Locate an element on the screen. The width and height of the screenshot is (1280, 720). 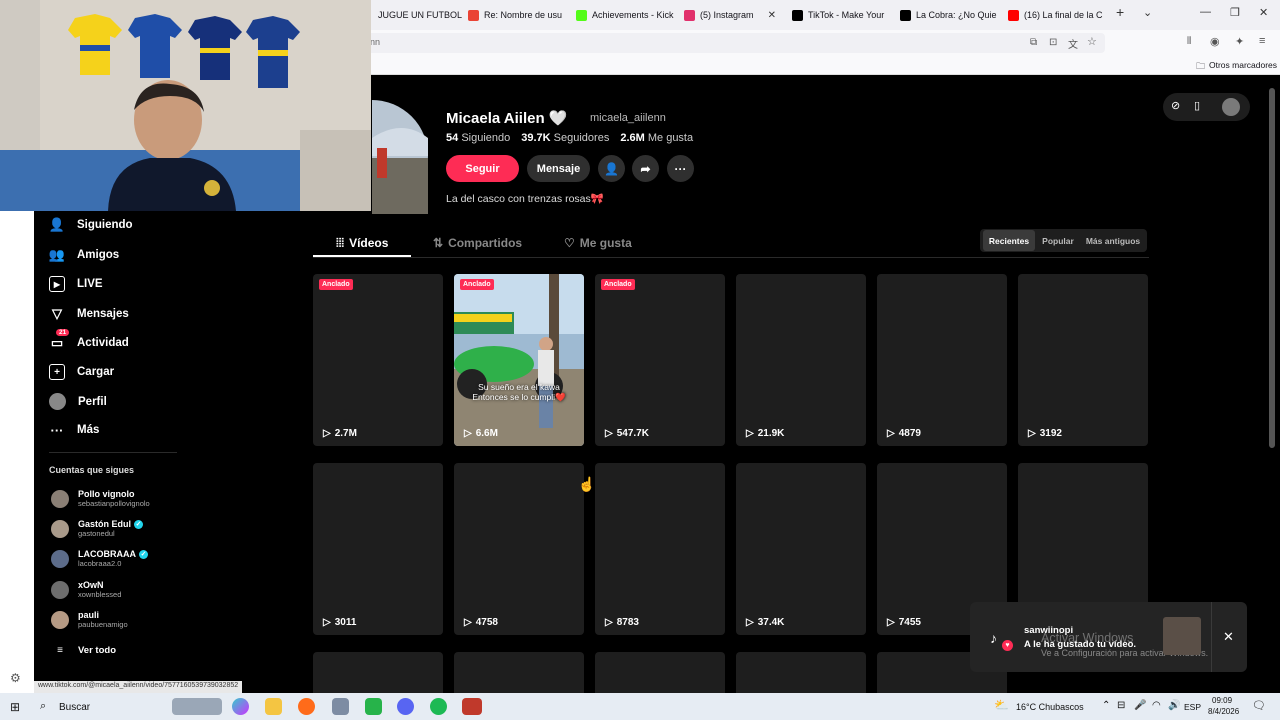
sidebar-item-messages: ▽ Mensajes is located at coordinates (89, 314).